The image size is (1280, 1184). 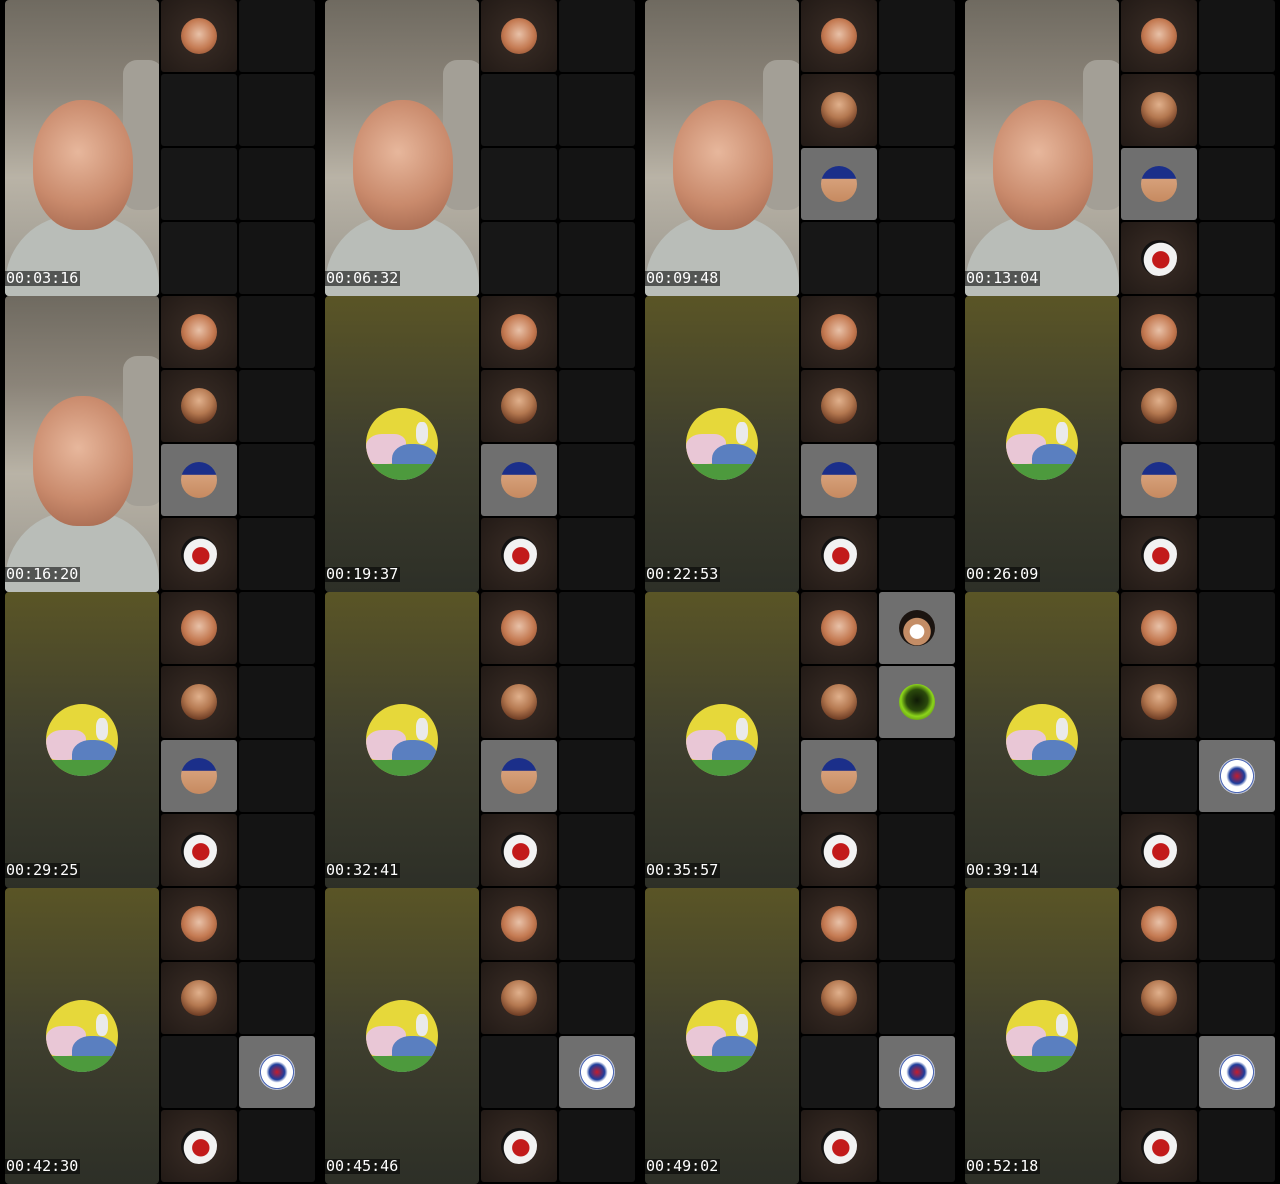 I want to click on frame-thumbnail: 00:35:57, so click(x=800, y=740).